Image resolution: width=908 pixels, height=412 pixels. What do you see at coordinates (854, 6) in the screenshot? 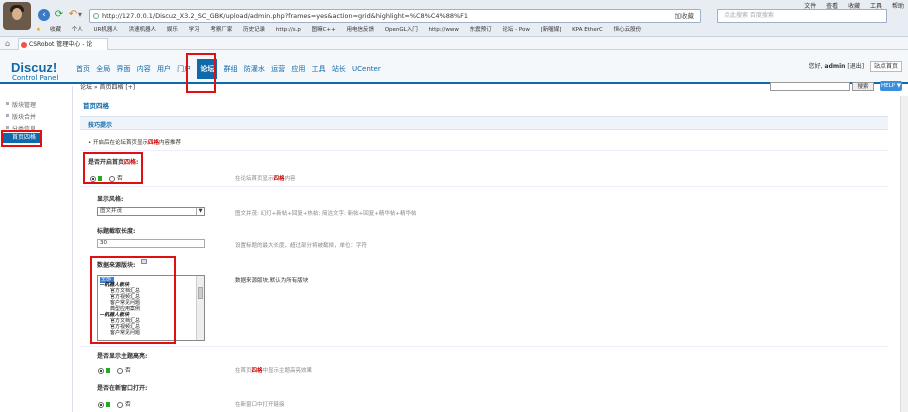
I see `menu-favorites: 收藏` at bounding box center [854, 6].